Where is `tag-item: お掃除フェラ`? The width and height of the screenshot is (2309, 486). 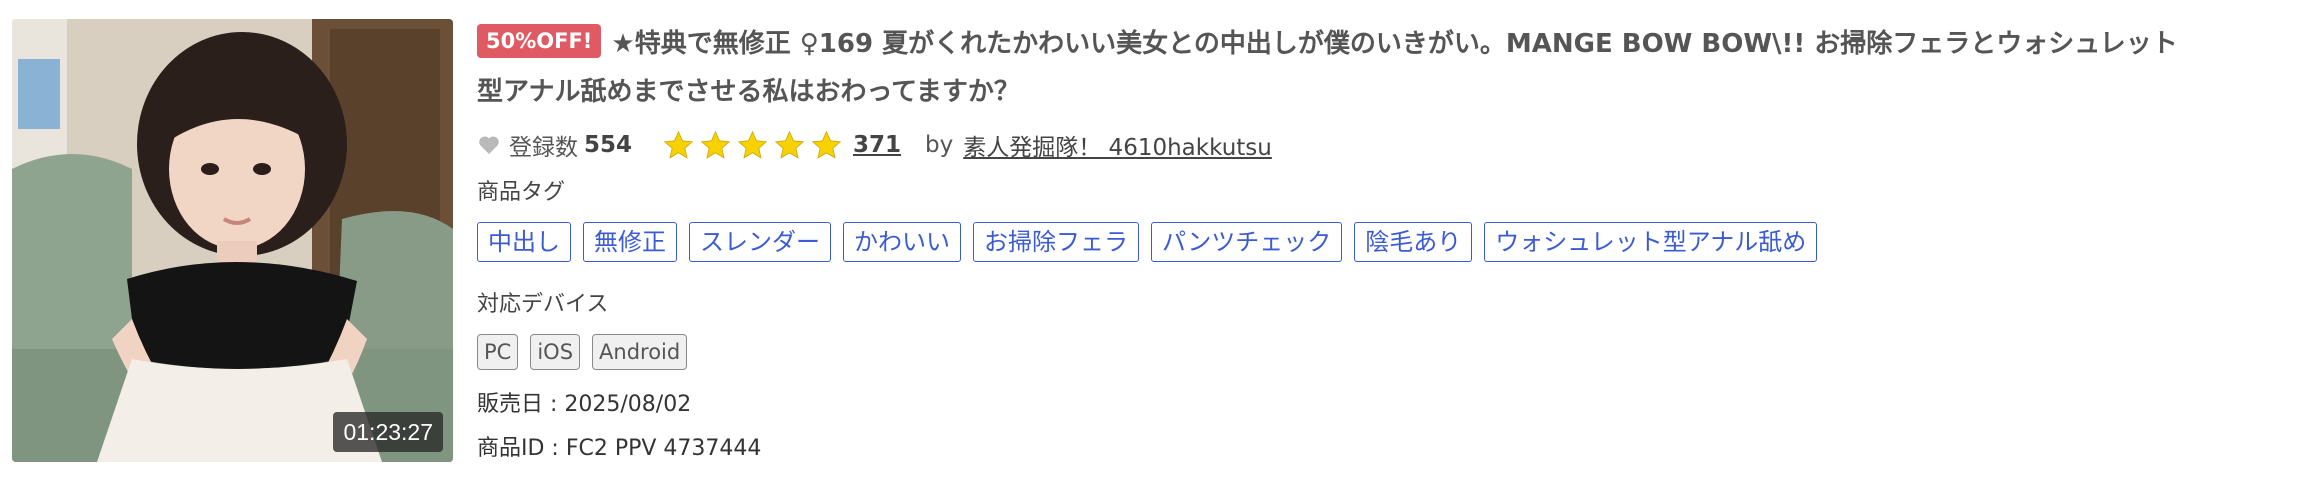
tag-item: お掃除フェラ is located at coordinates (1056, 242).